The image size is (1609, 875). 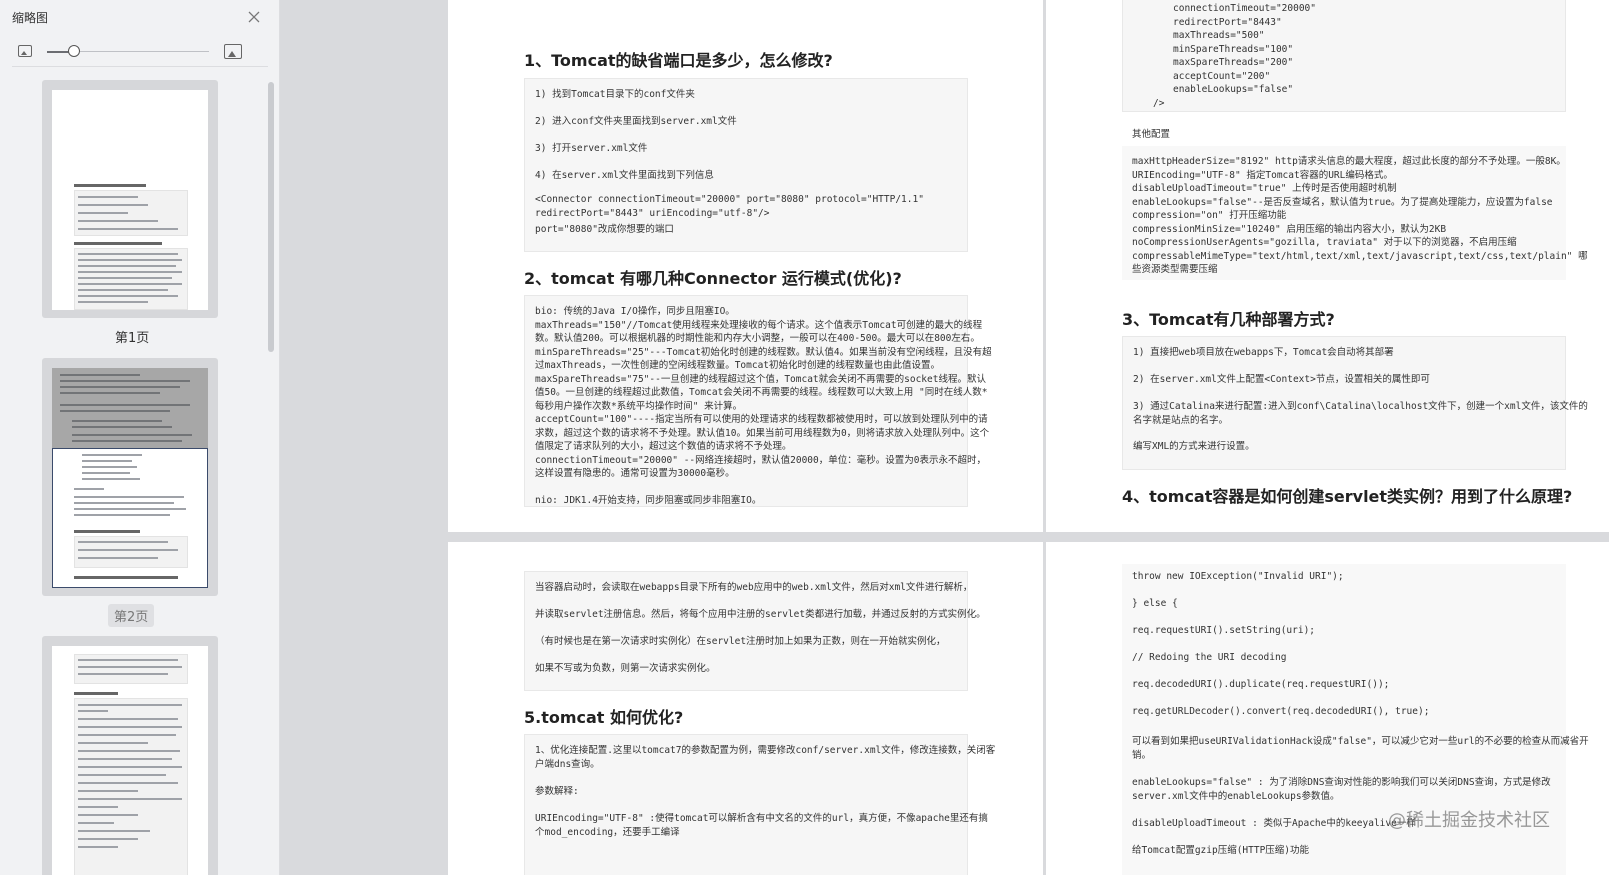 What do you see at coordinates (1469, 820) in the screenshot?
I see `watermark: @稀土掘金技术社区` at bounding box center [1469, 820].